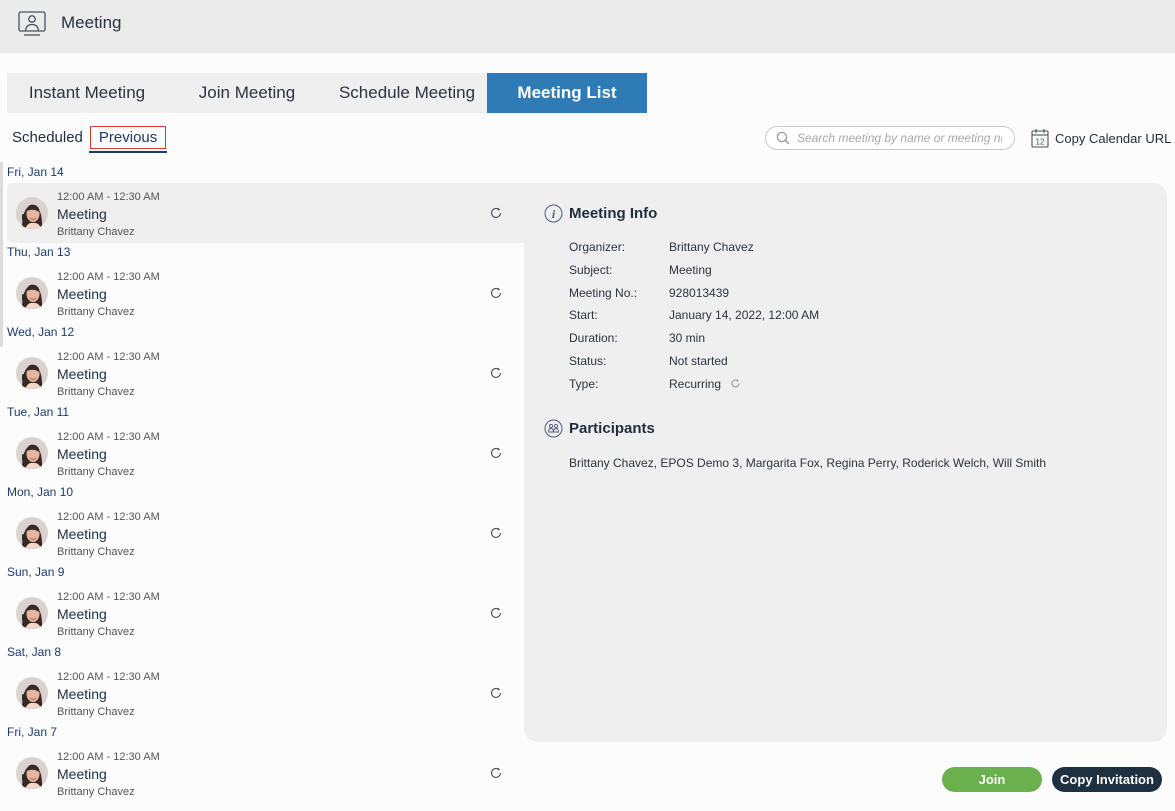  What do you see at coordinates (587, 26) in the screenshot?
I see `title-bar: Meeting` at bounding box center [587, 26].